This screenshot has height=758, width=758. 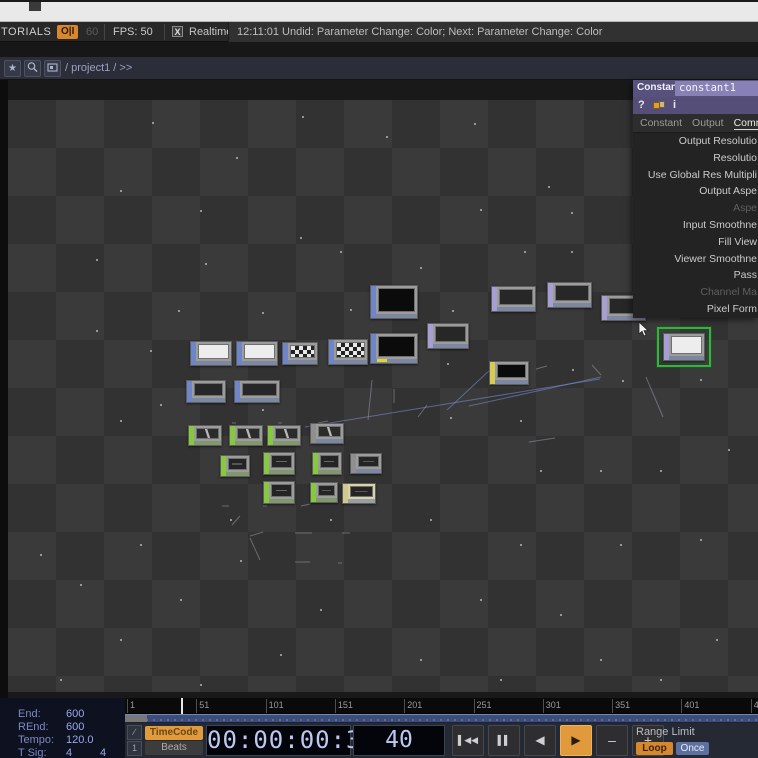 What do you see at coordinates (80, 740) in the screenshot?
I see `info-value: 120.0` at bounding box center [80, 740].